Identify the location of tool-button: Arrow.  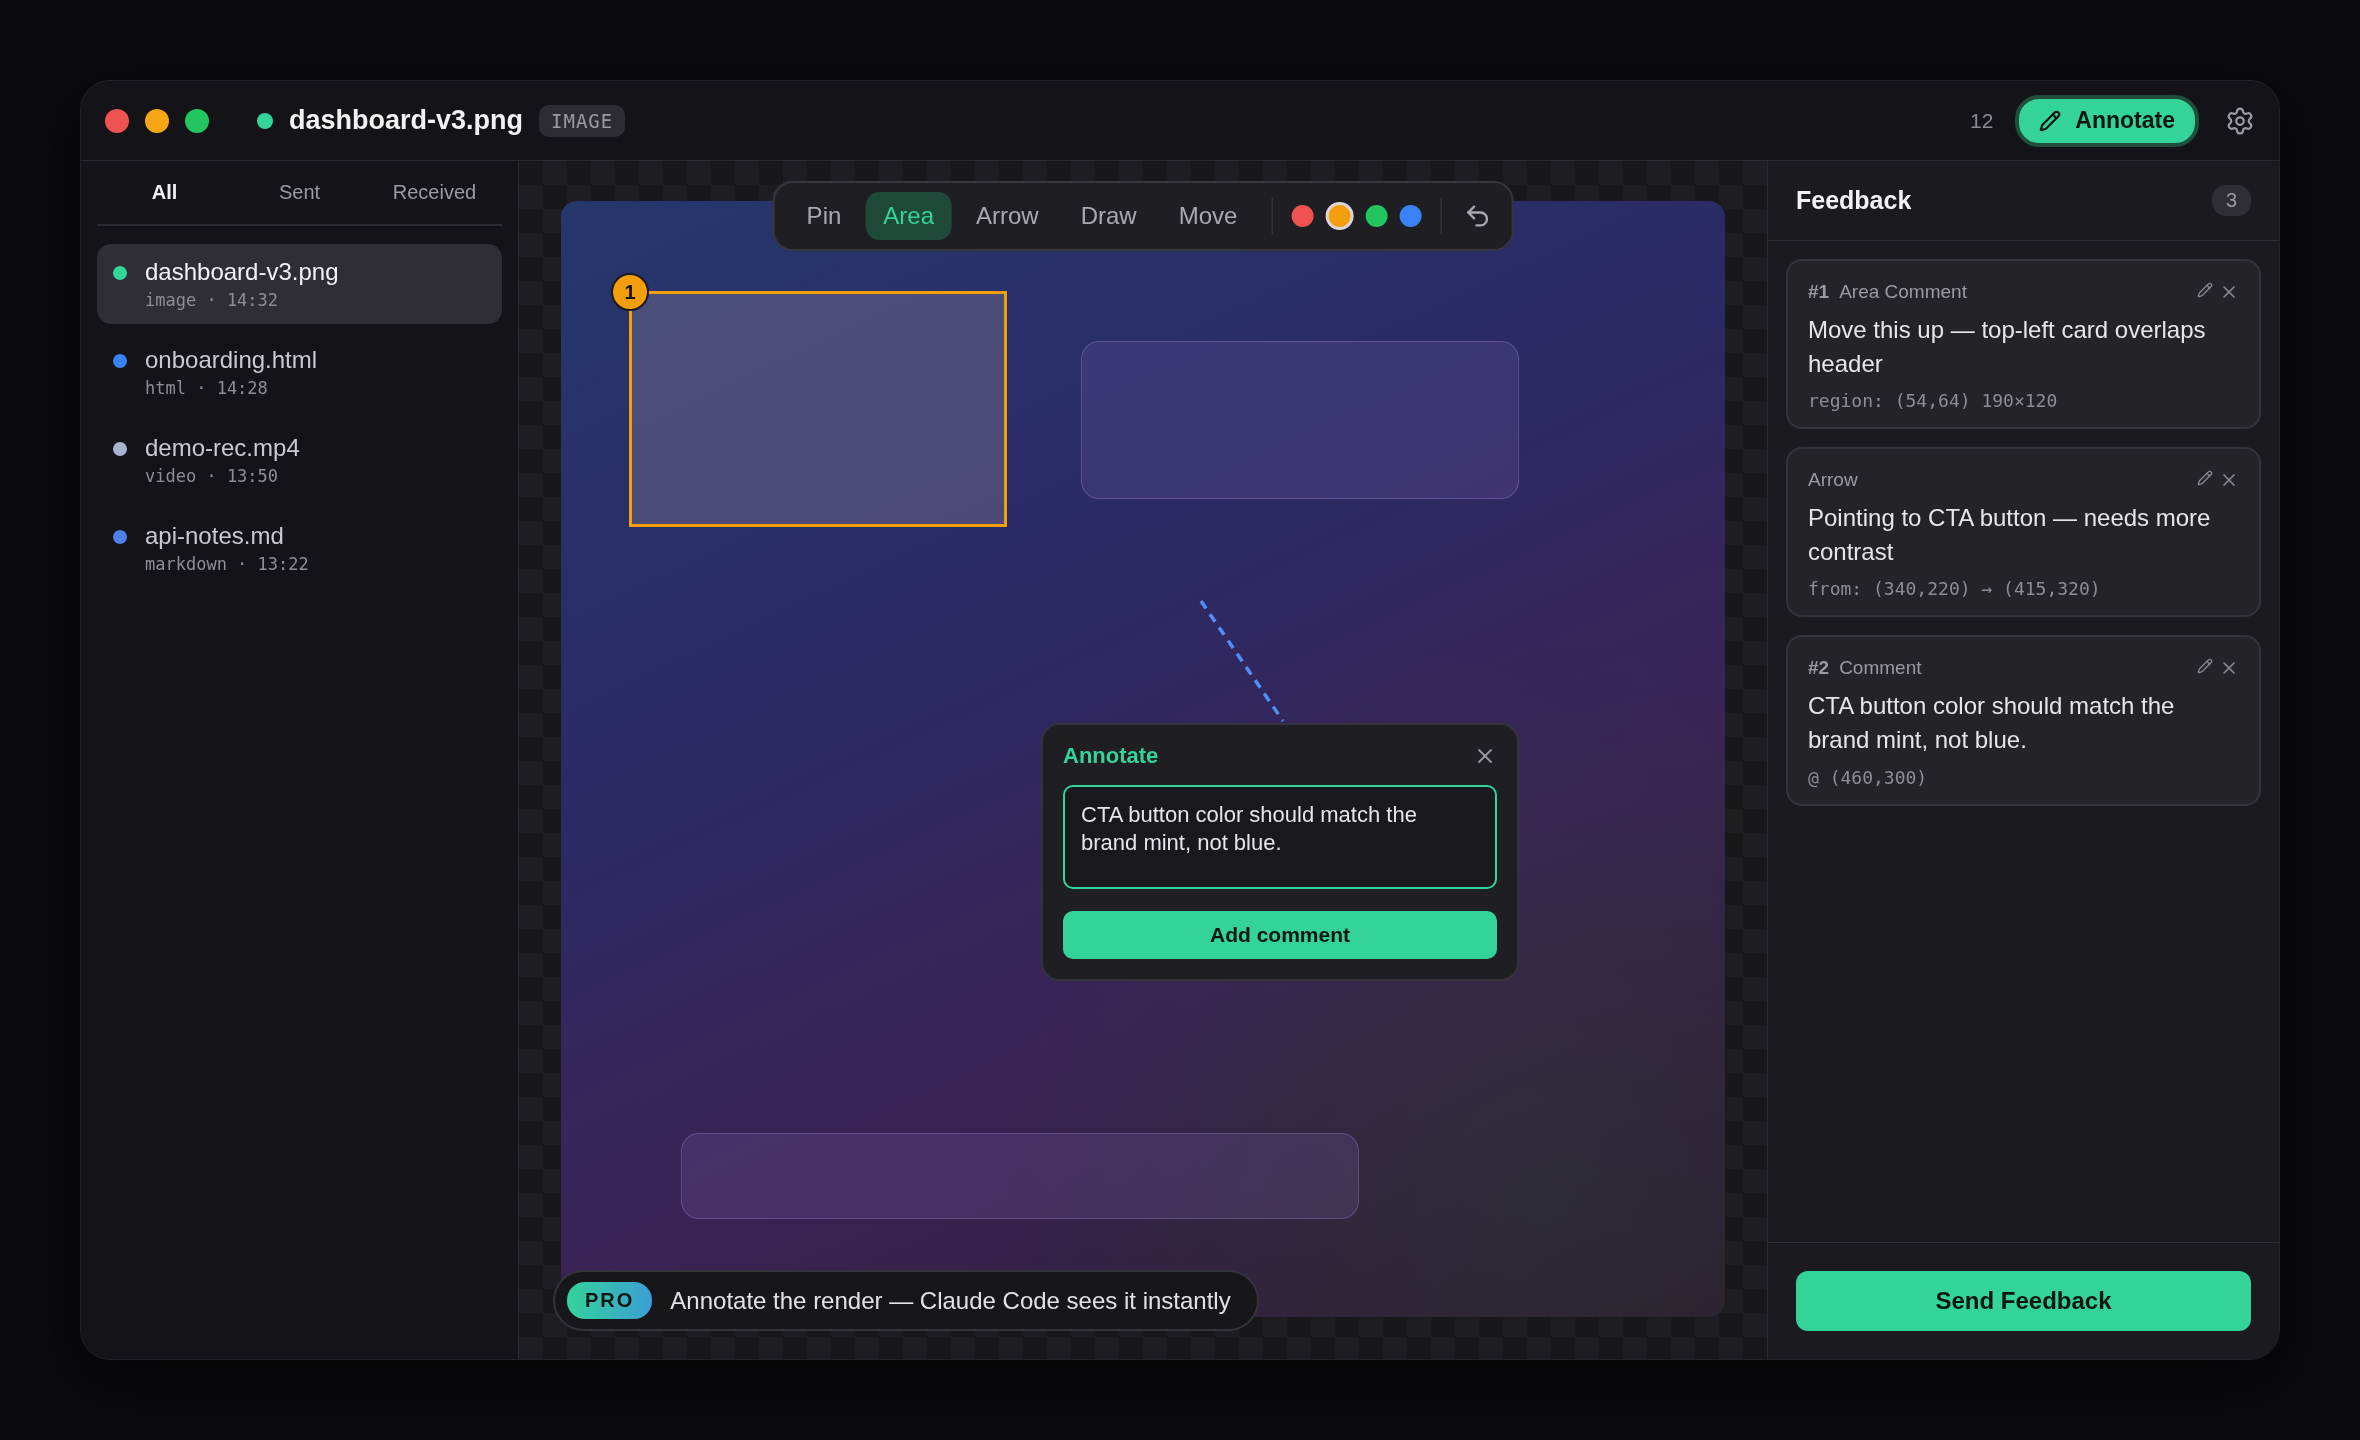
(1007, 216).